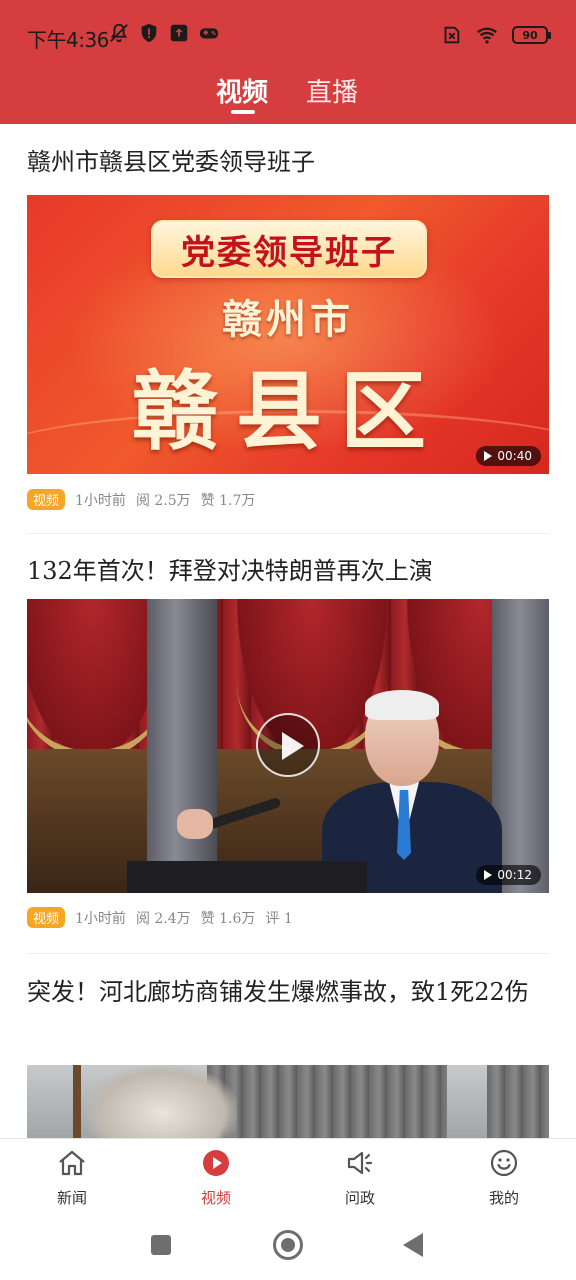 The width and height of the screenshot is (576, 1280). Describe the element at coordinates (514, 456) in the screenshot. I see `duration-text: 00:40` at that location.